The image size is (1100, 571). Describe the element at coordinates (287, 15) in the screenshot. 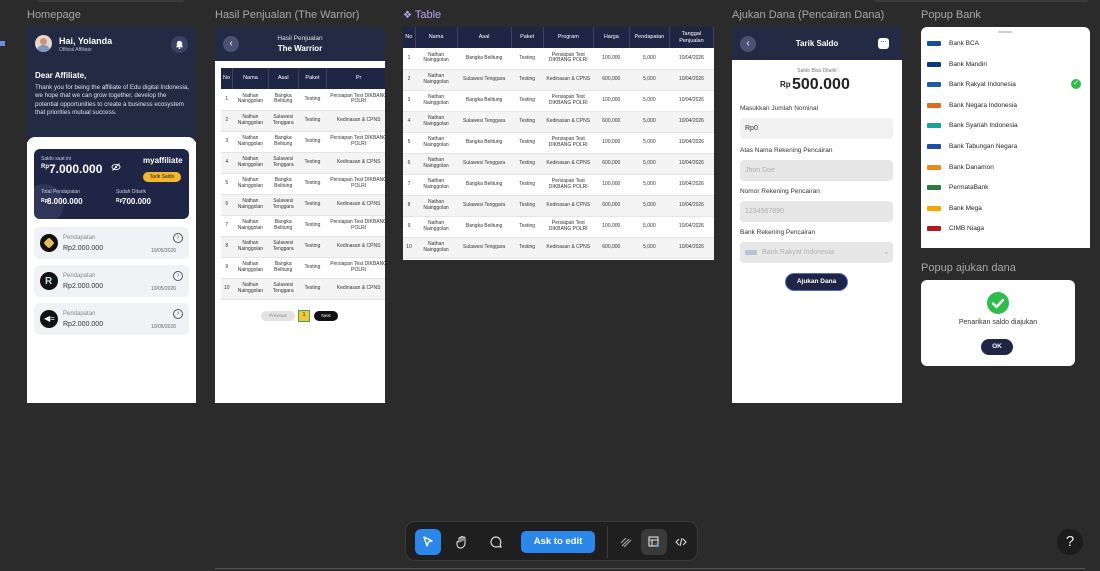

I see `frame-label-hasil: Hasil Penjualan (The Warrior)` at that location.